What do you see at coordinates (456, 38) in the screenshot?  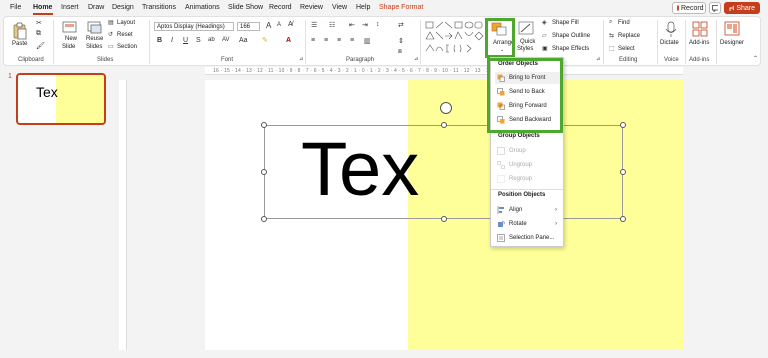 I see `shapes-gallery` at bounding box center [456, 38].